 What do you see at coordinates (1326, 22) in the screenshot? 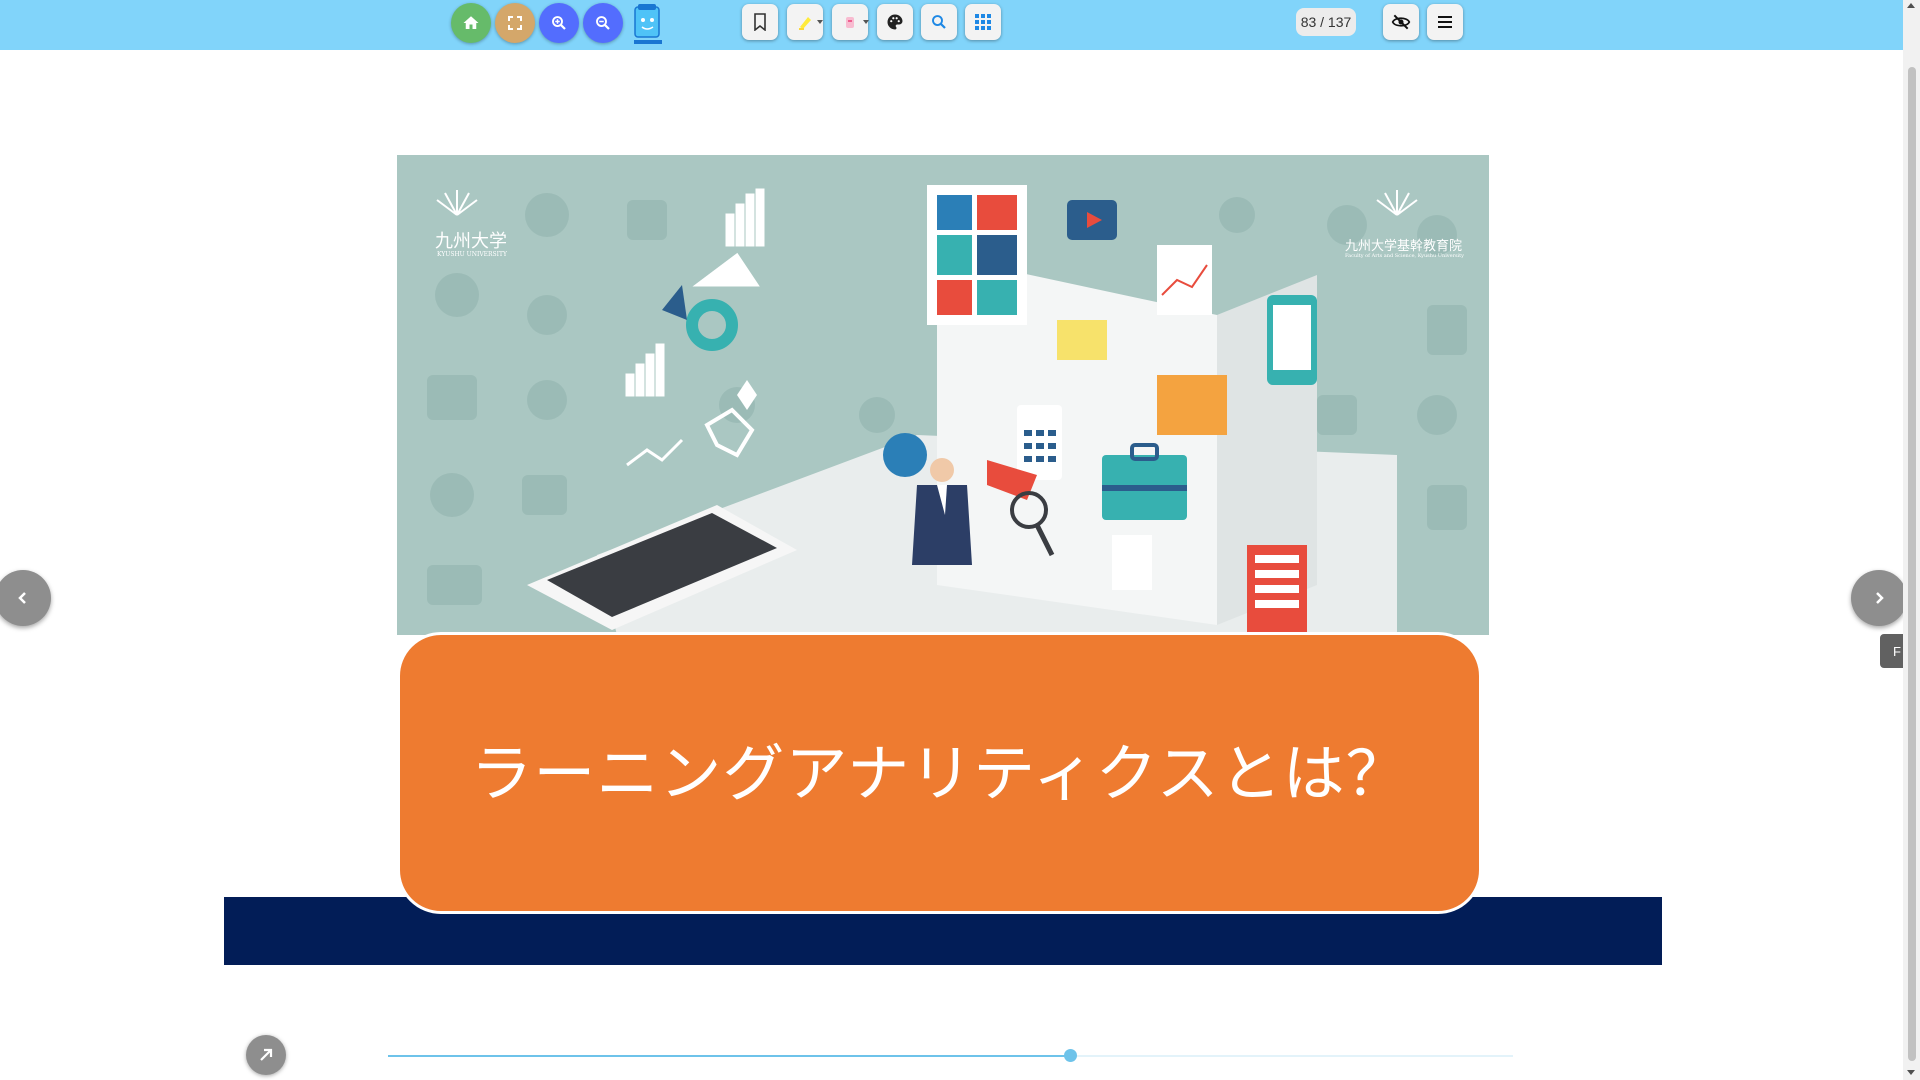
I see `page-counter: 83 / 137` at bounding box center [1326, 22].